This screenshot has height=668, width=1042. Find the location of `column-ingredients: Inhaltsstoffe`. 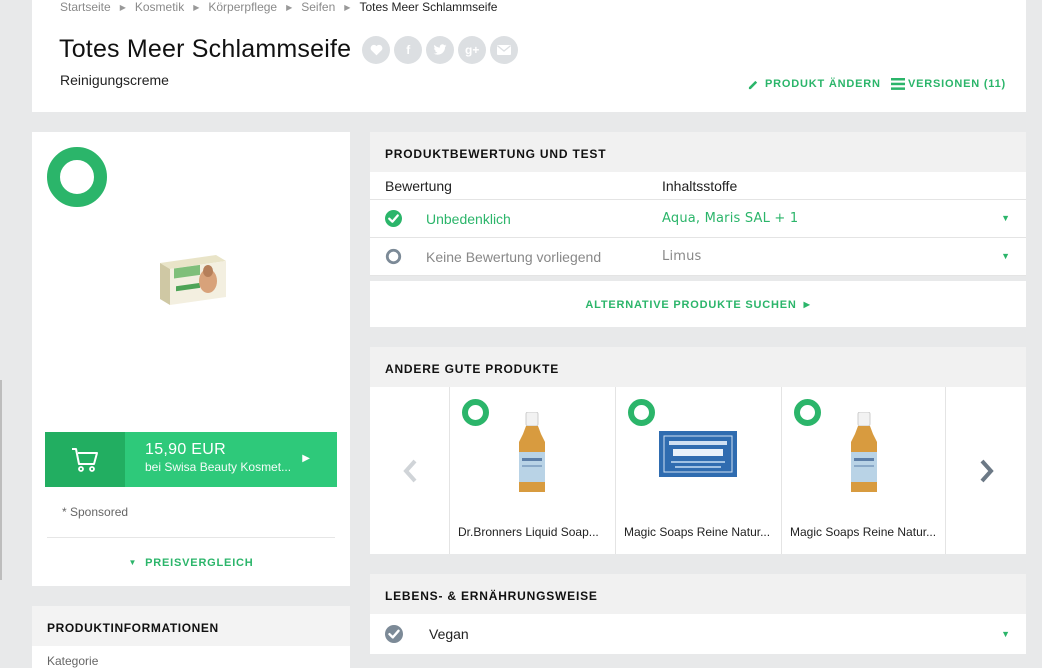

column-ingredients: Inhaltsstoffe is located at coordinates (700, 186).